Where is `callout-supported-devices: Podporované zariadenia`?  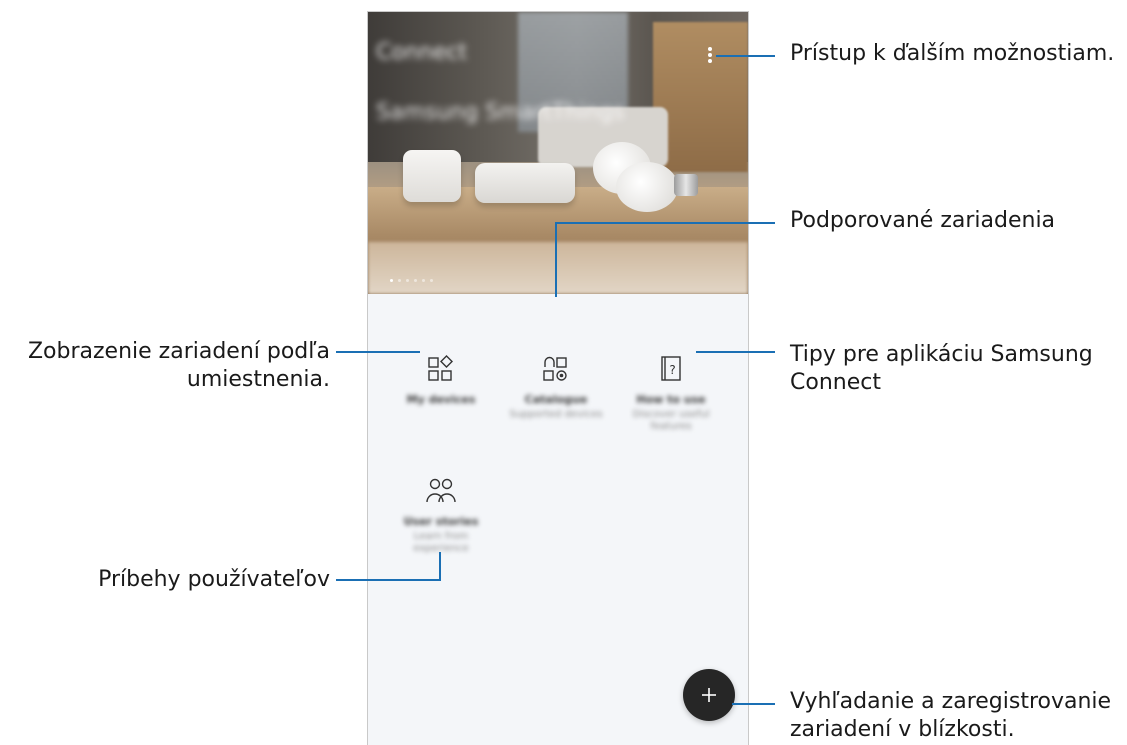
callout-supported-devices: Podporované zariadenia is located at coordinates (923, 220).